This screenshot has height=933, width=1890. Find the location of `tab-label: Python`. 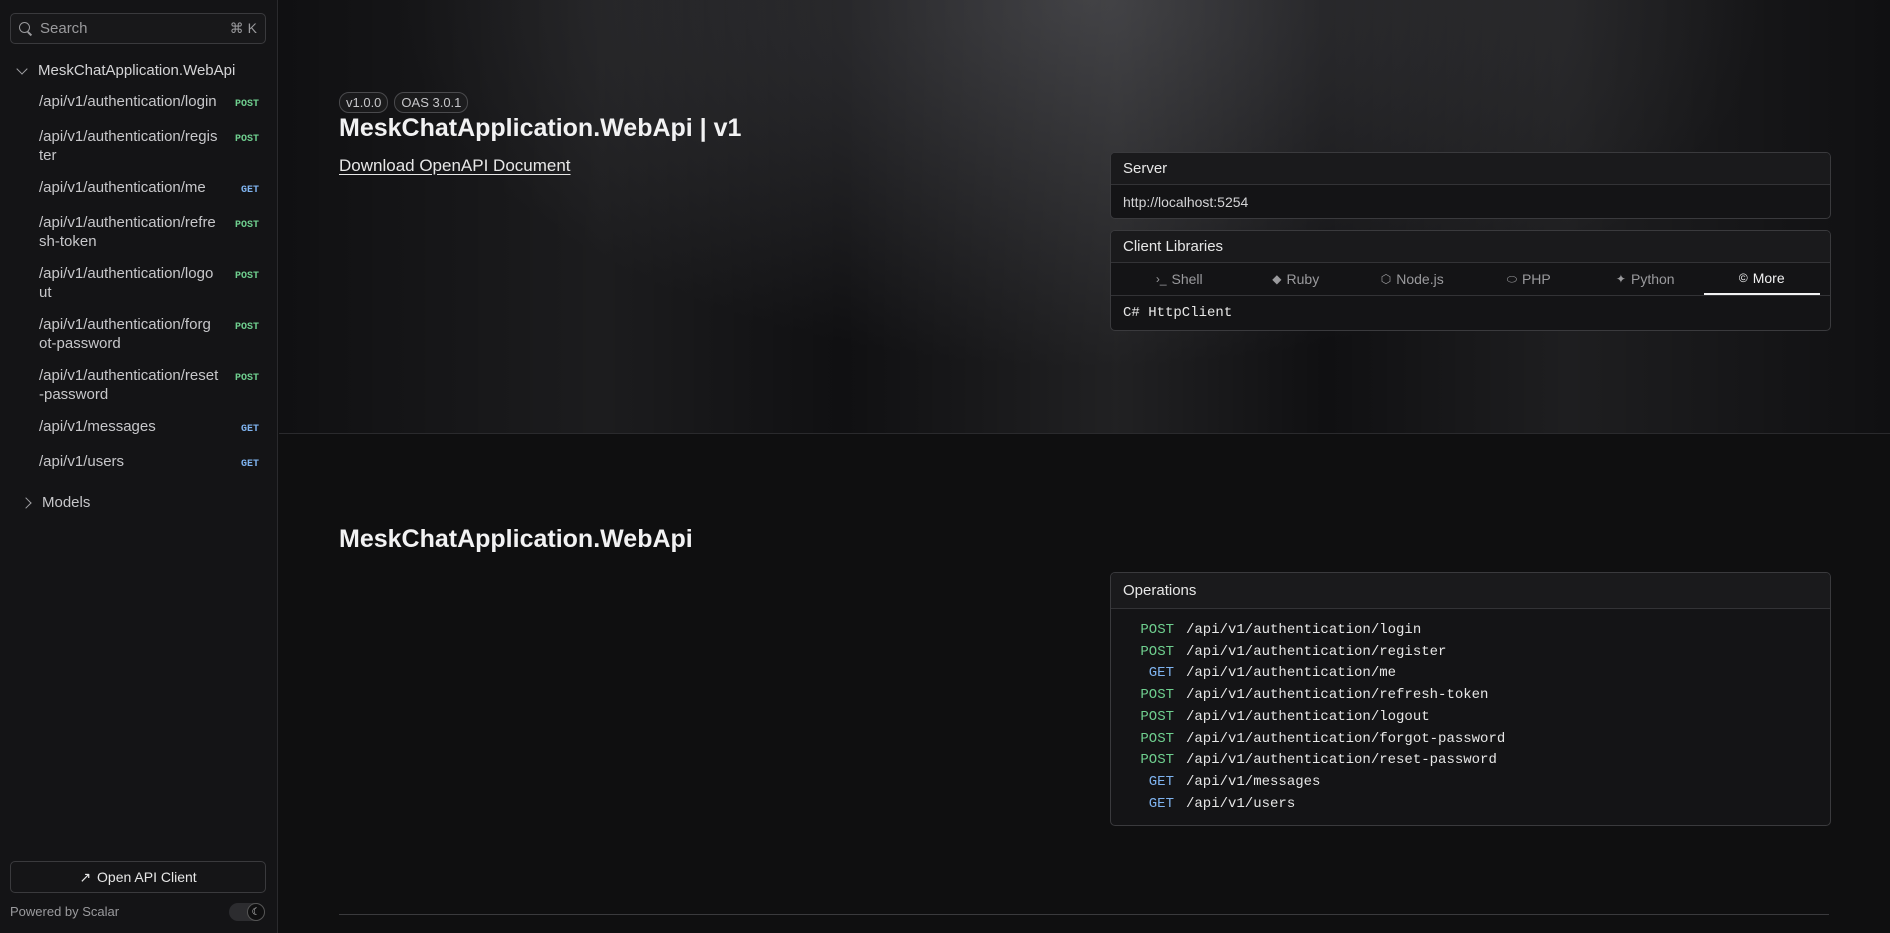

tab-label: Python is located at coordinates (1652, 279).